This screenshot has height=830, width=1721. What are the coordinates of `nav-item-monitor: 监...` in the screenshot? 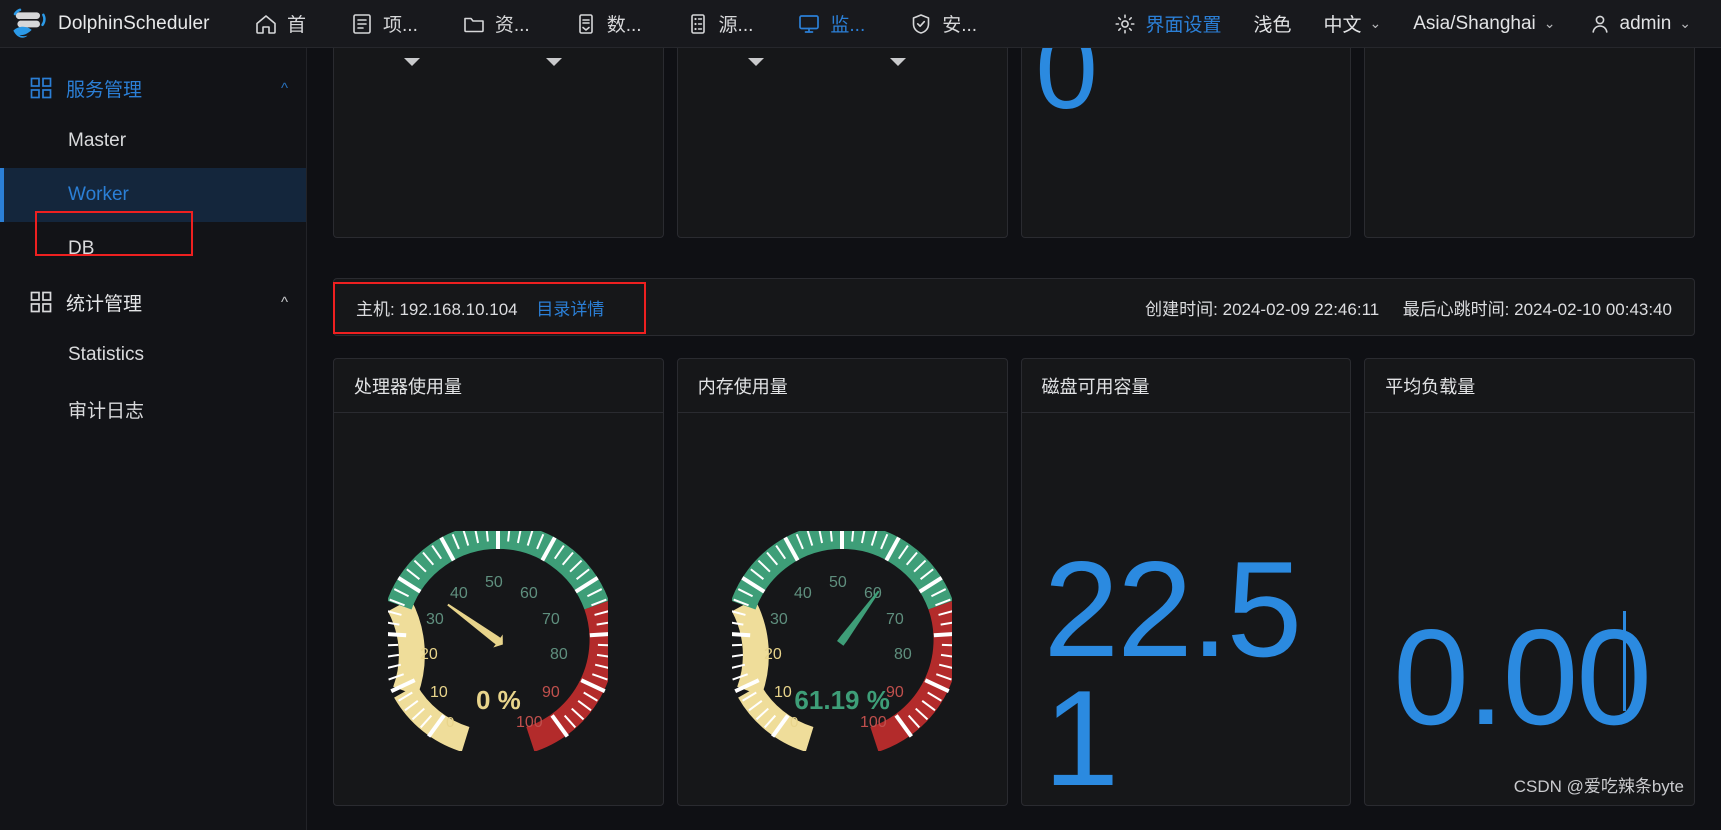 It's located at (831, 24).